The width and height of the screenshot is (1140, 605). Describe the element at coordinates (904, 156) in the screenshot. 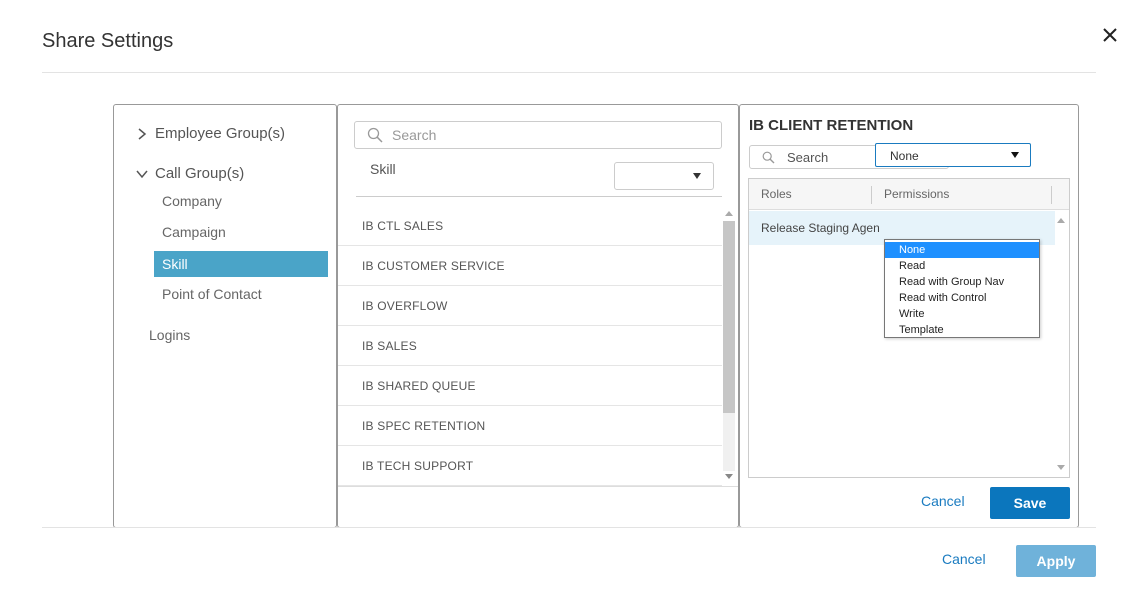

I see `permission-value: None` at that location.